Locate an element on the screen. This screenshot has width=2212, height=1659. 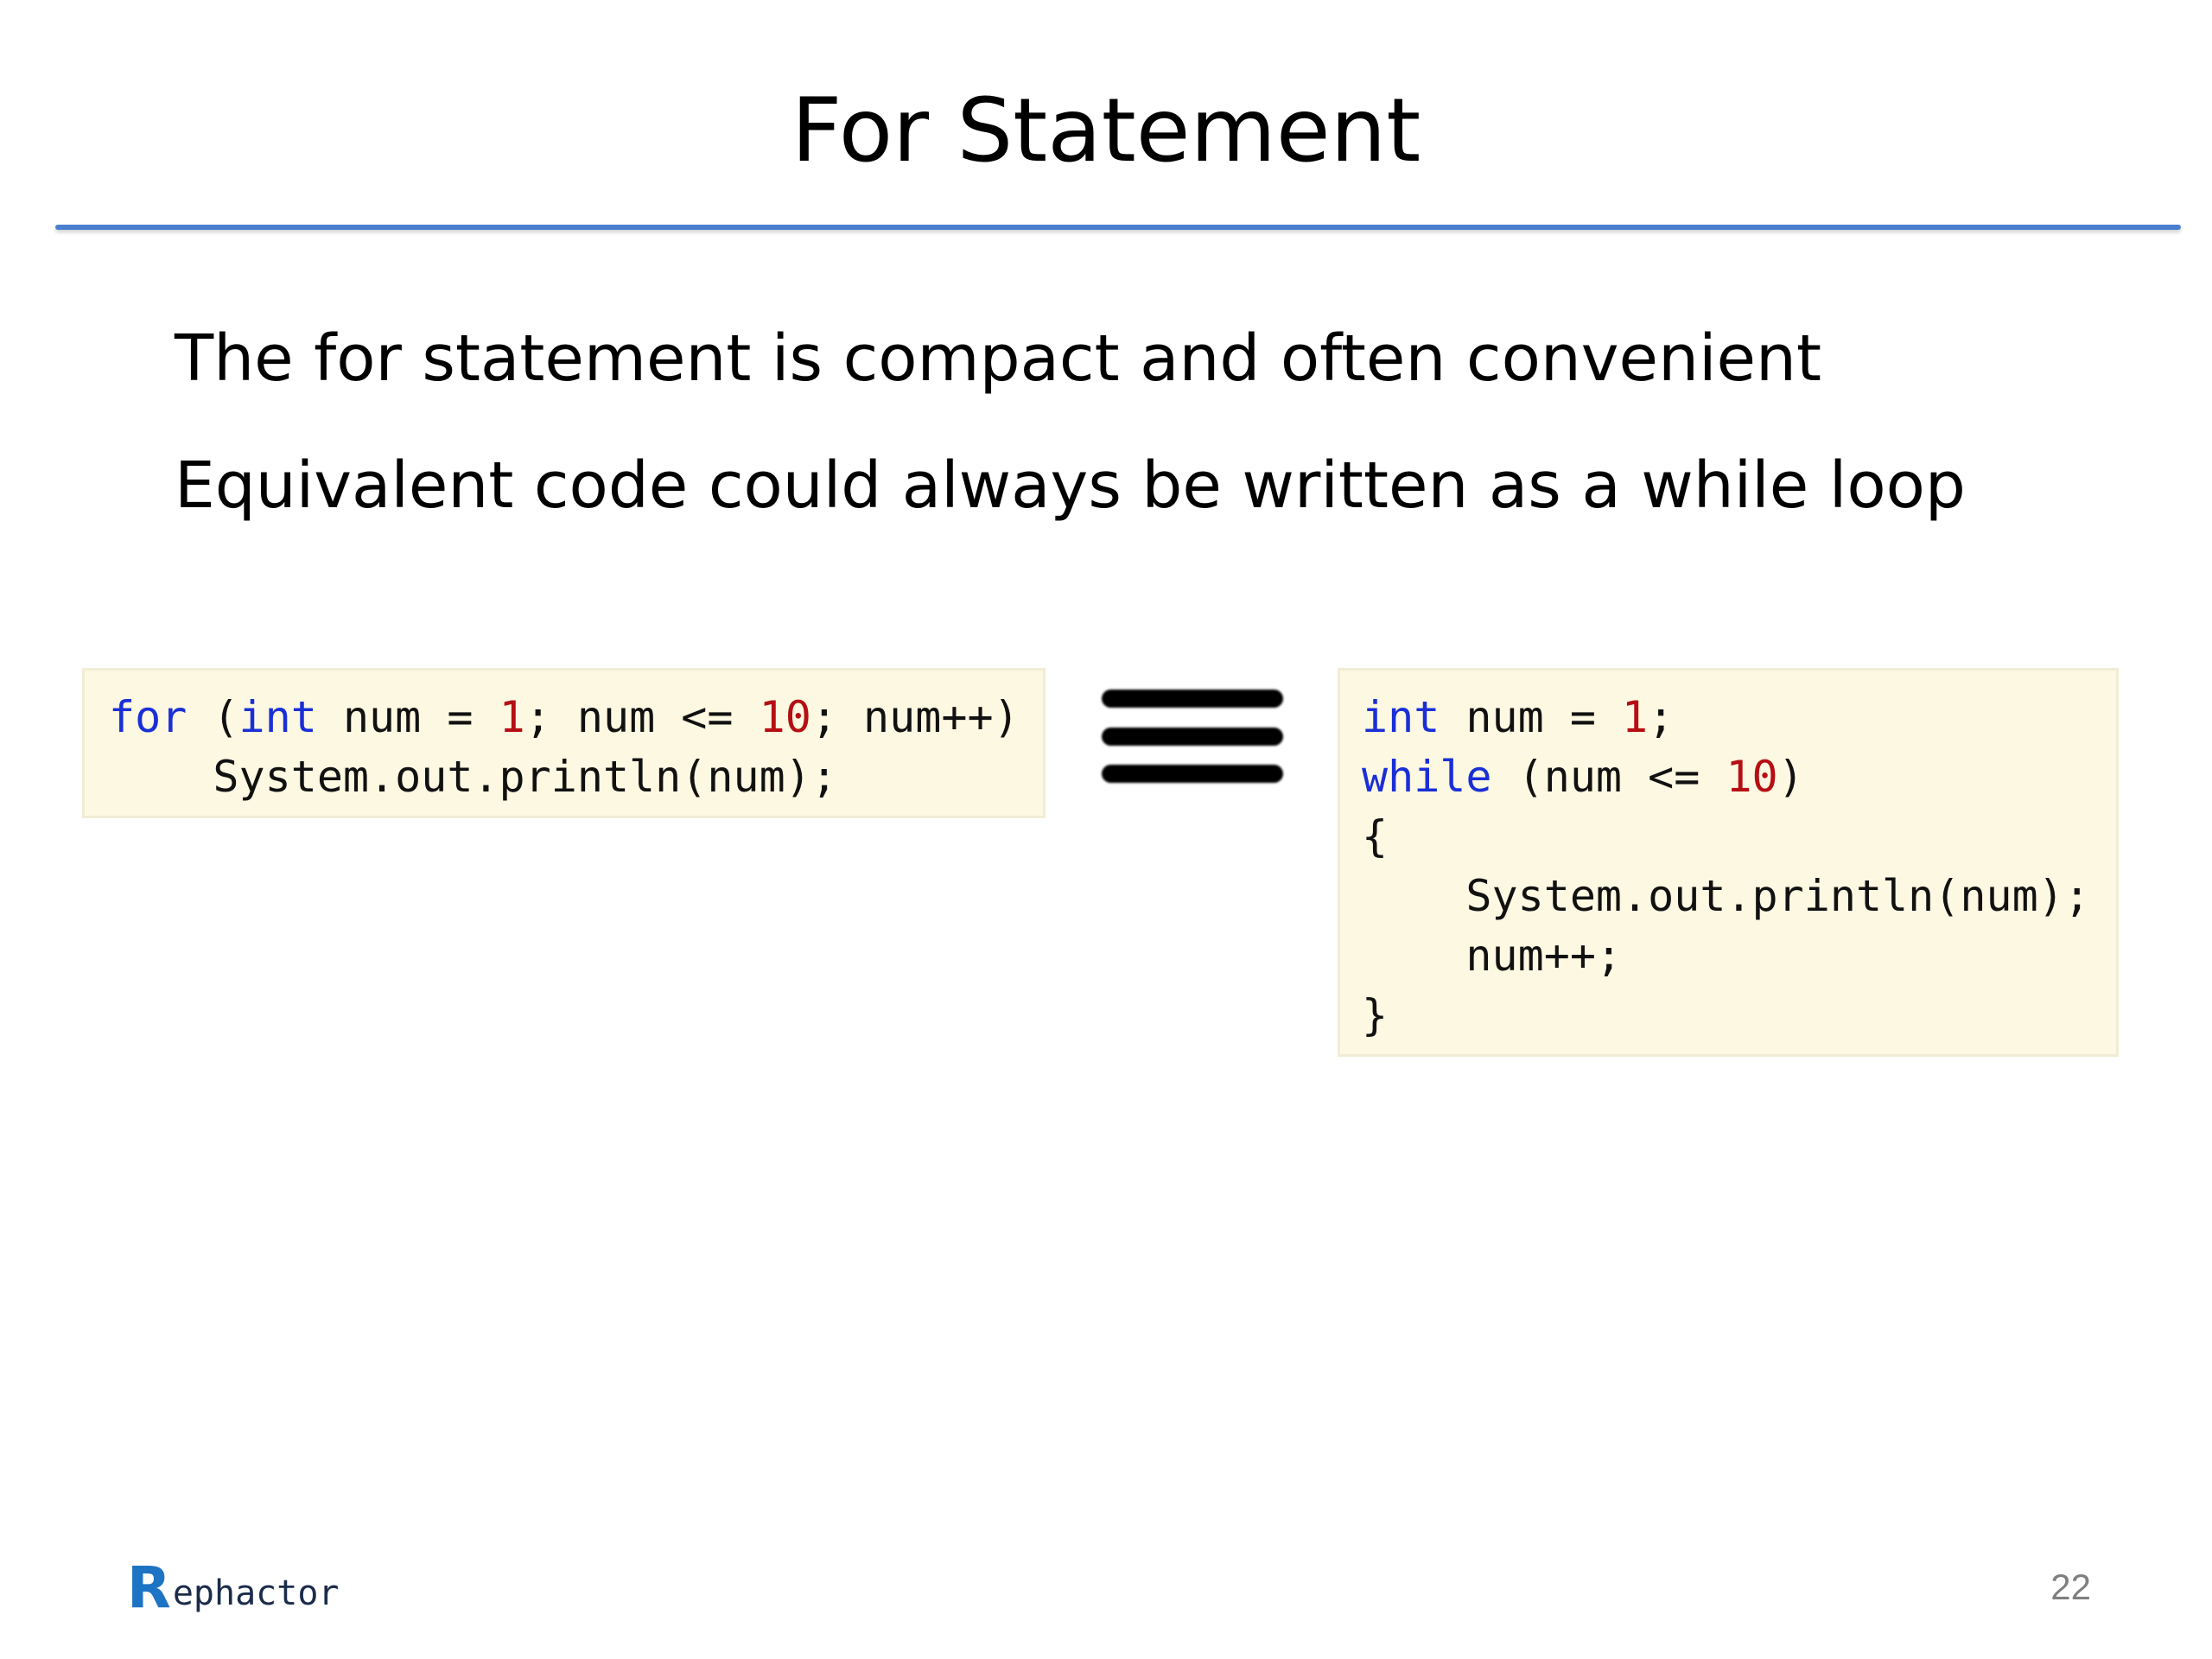
code-token: num++; is located at coordinates (1492, 956).